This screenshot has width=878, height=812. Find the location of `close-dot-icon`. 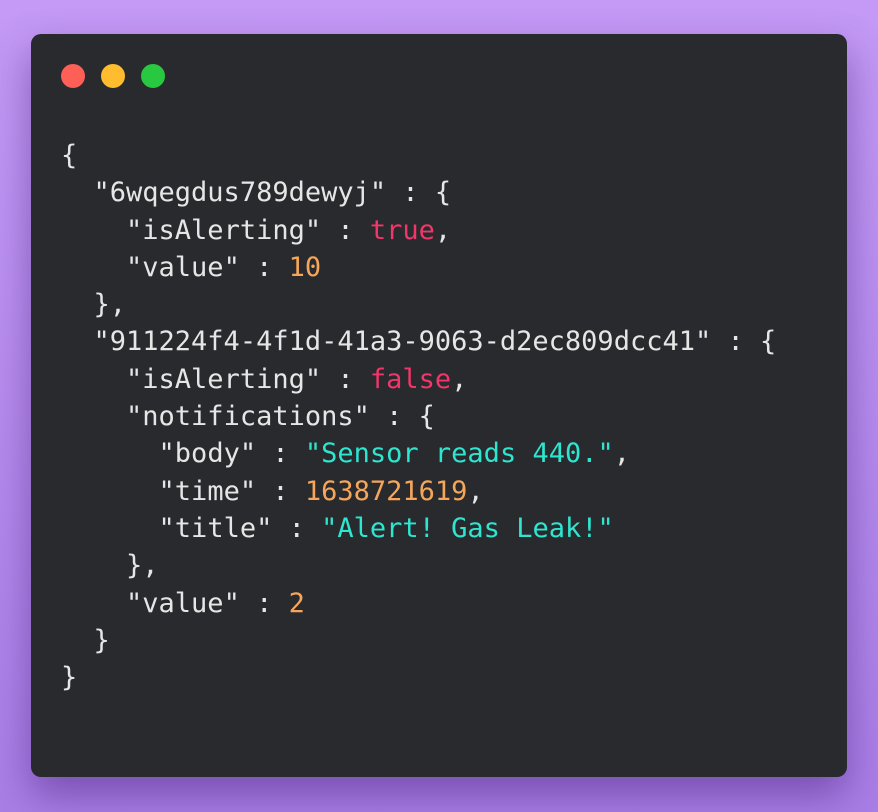

close-dot-icon is located at coordinates (73, 76).